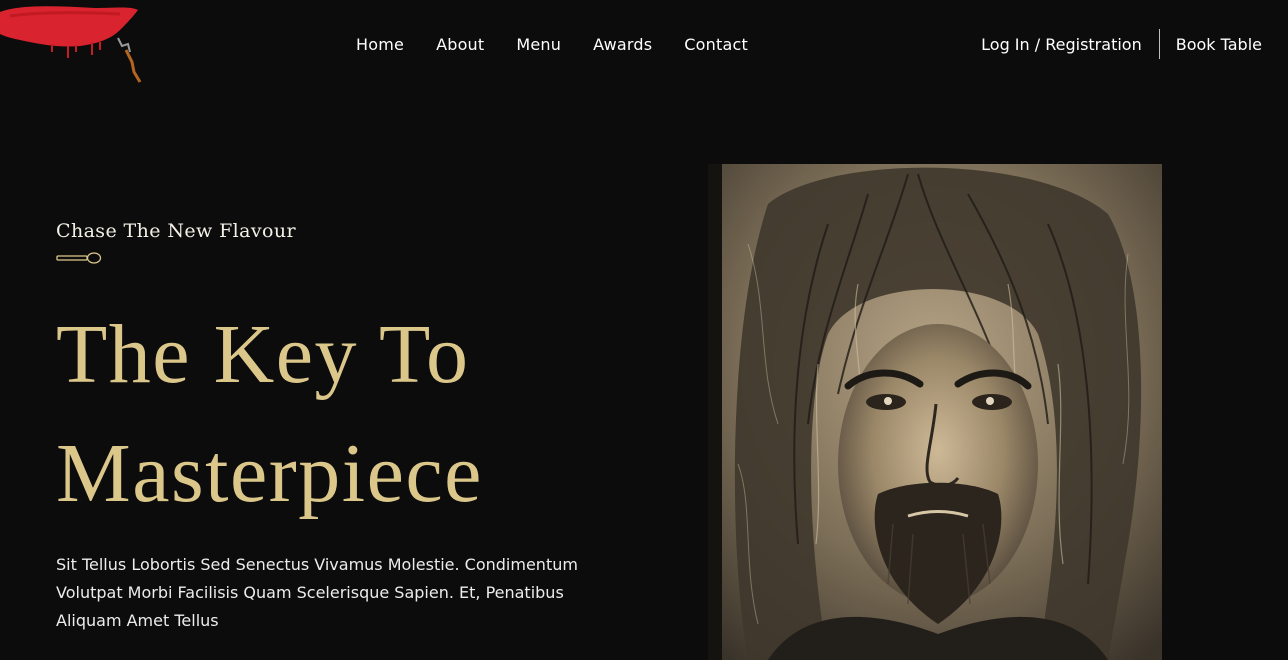 The width and height of the screenshot is (1288, 660). What do you see at coordinates (1070, 44) in the screenshot?
I see `login-registration-link: Log In / Registration` at bounding box center [1070, 44].